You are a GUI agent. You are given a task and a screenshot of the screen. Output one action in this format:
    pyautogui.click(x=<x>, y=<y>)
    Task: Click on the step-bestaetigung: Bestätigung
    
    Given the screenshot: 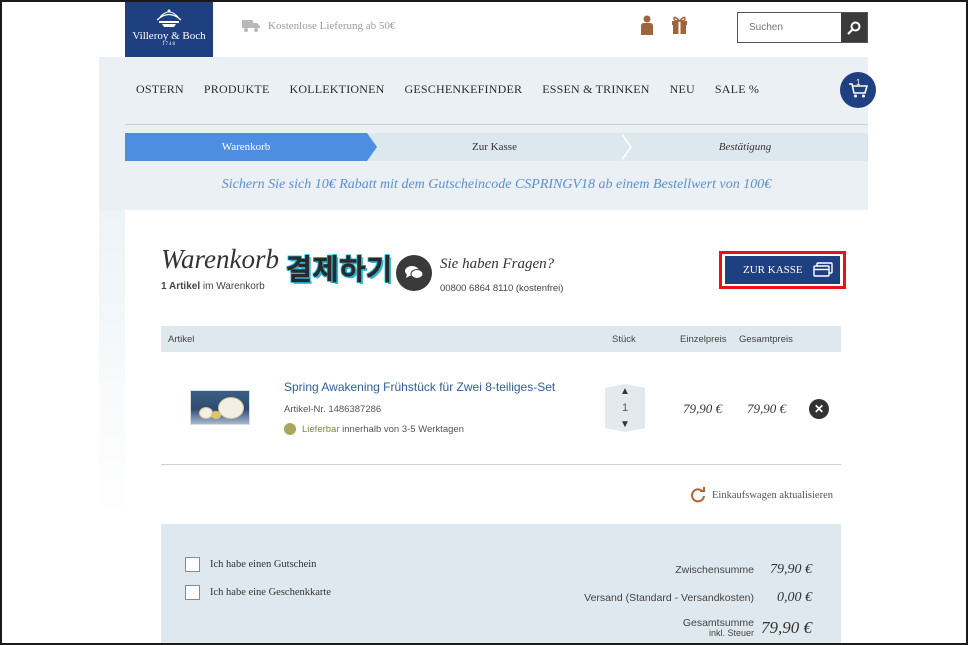 What is the action you would take?
    pyautogui.click(x=745, y=147)
    